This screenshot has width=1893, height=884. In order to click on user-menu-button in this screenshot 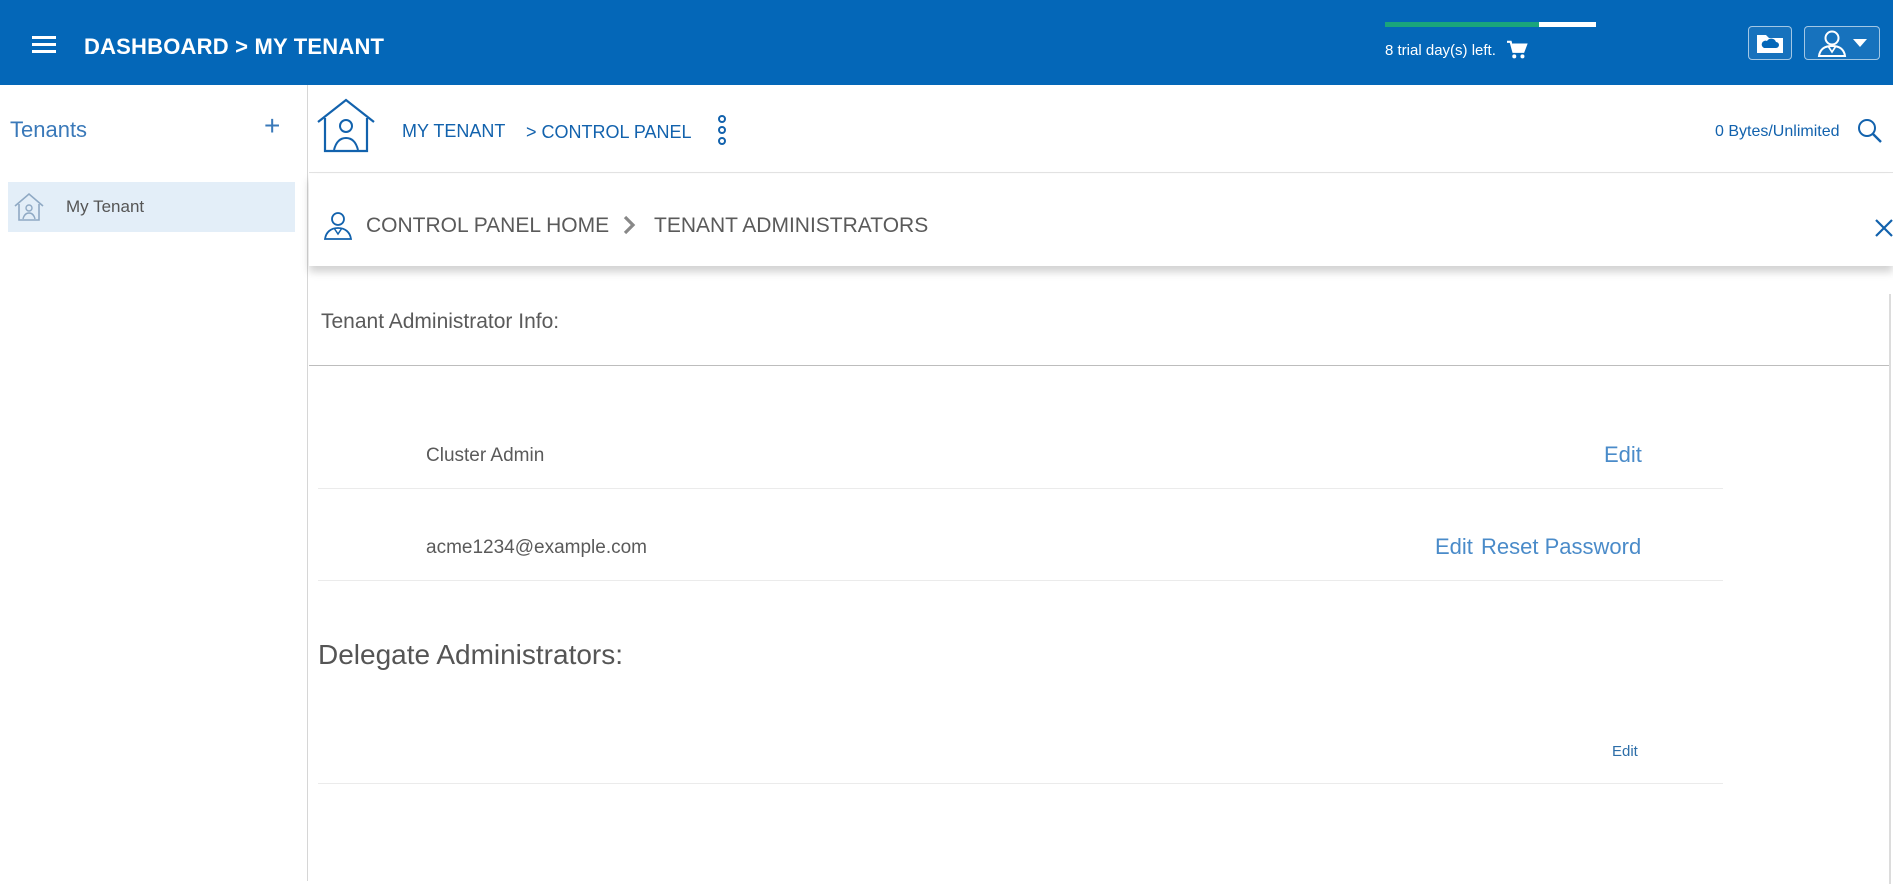, I will do `click(1842, 43)`.